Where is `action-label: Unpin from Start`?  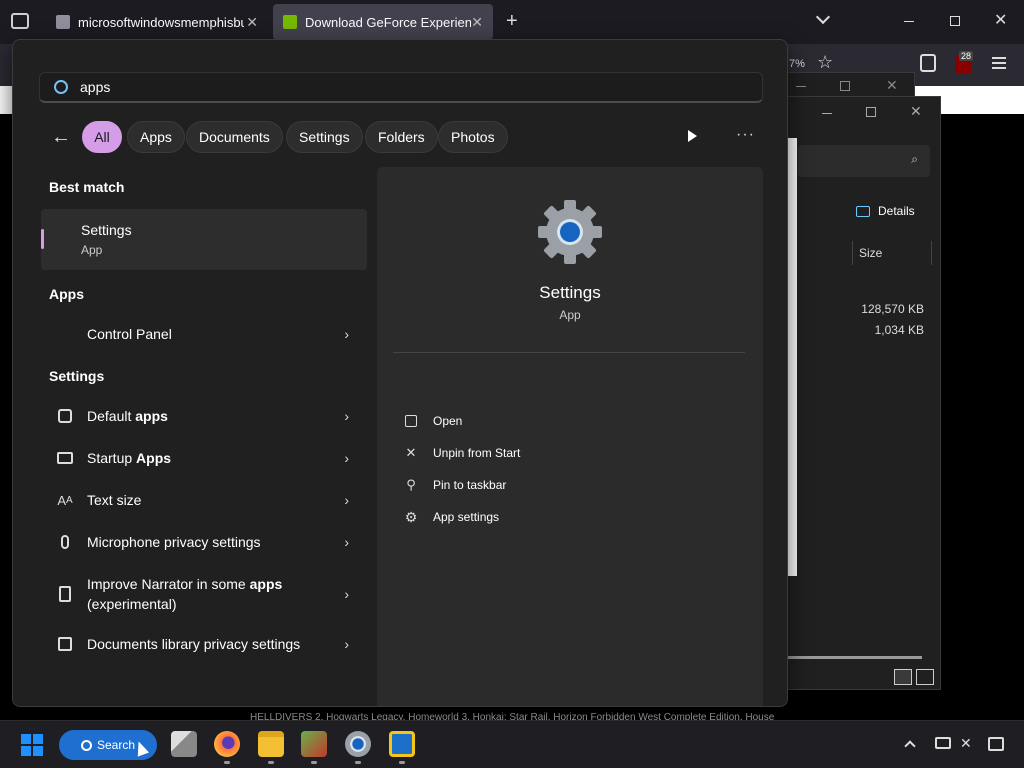
action-label: Unpin from Start is located at coordinates (477, 453).